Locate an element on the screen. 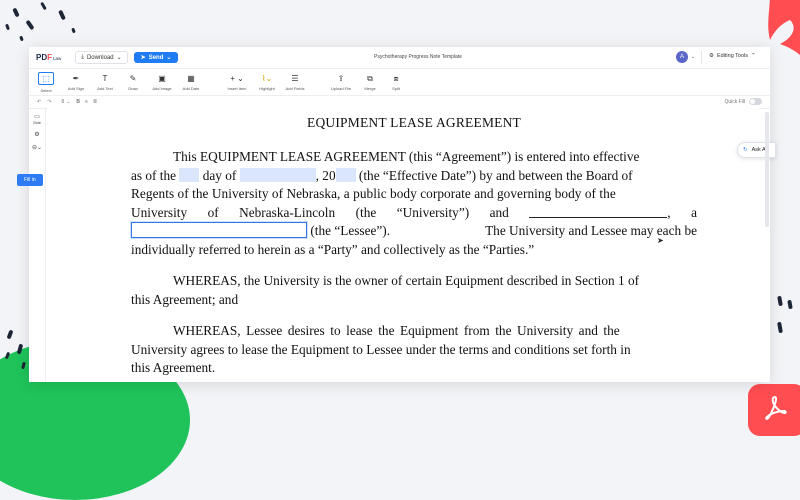 The image size is (800, 500). mouse-cursor-icon: ➤ is located at coordinates (660, 240).